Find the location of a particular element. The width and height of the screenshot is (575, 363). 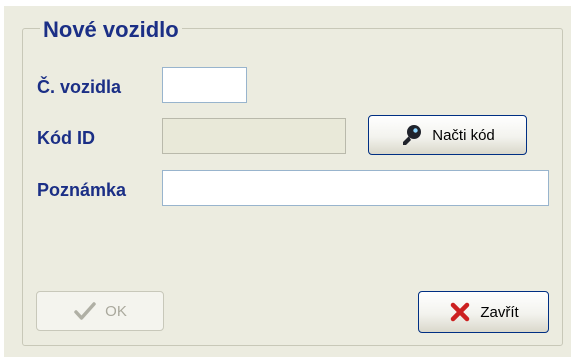

note-input is located at coordinates (355, 188).